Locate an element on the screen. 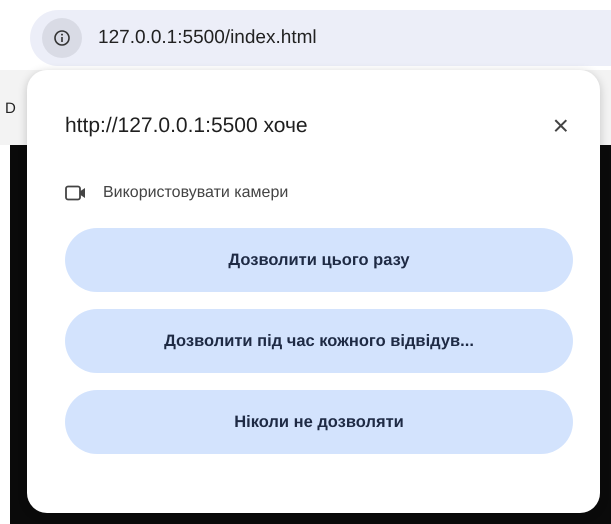 Image resolution: width=611 pixels, height=524 pixels. permission-button: Дозволити цього разу is located at coordinates (319, 260).